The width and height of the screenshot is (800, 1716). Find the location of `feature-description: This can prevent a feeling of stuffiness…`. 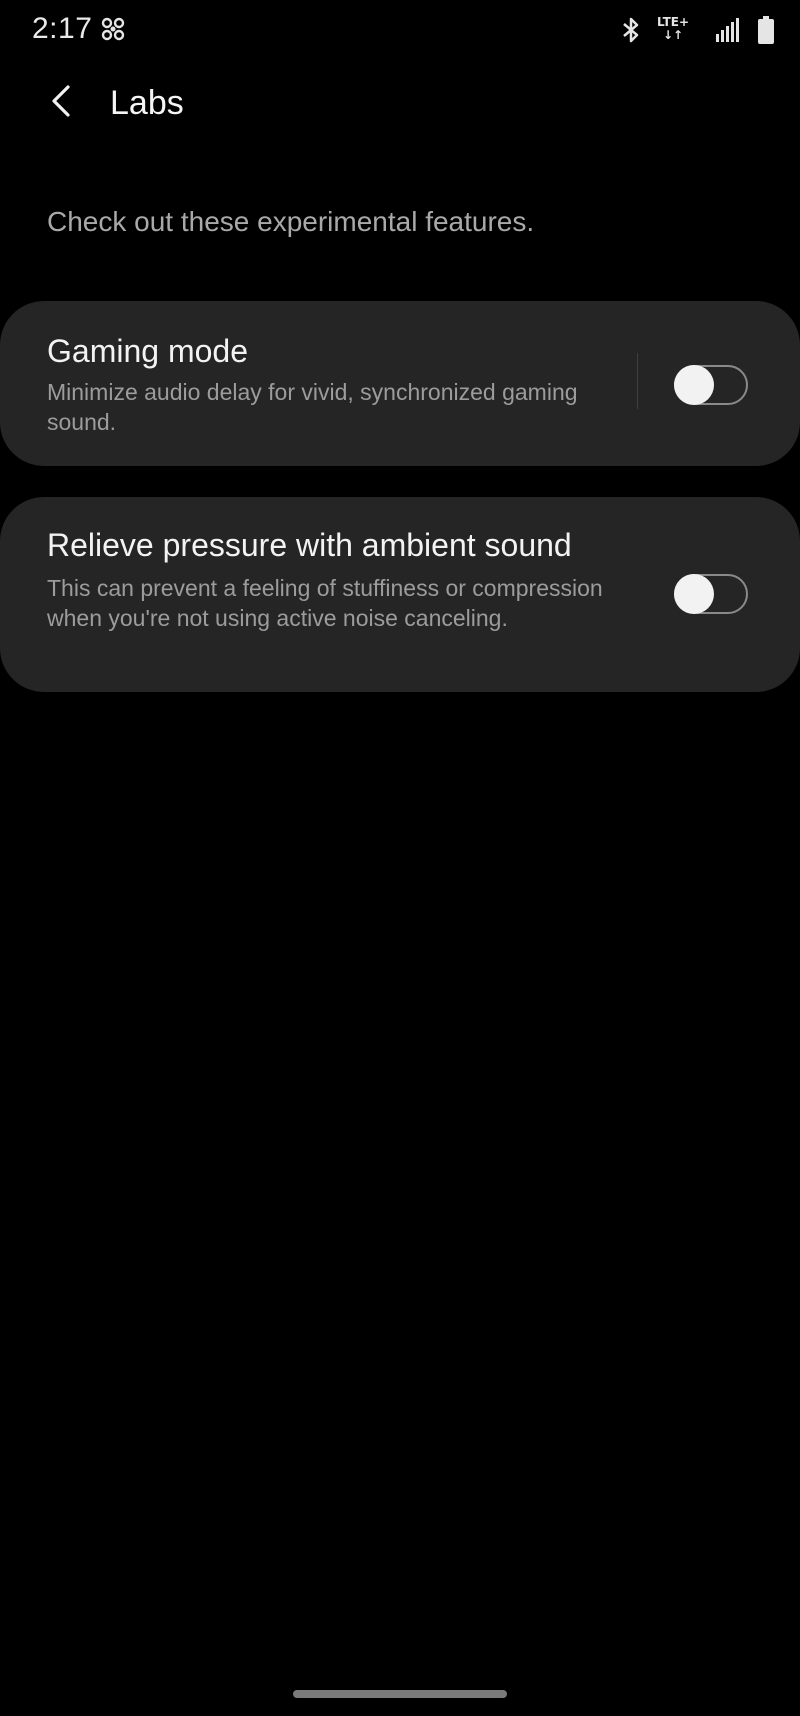

feature-description: This can prevent a feeling of stuffiness… is located at coordinates (325, 603).